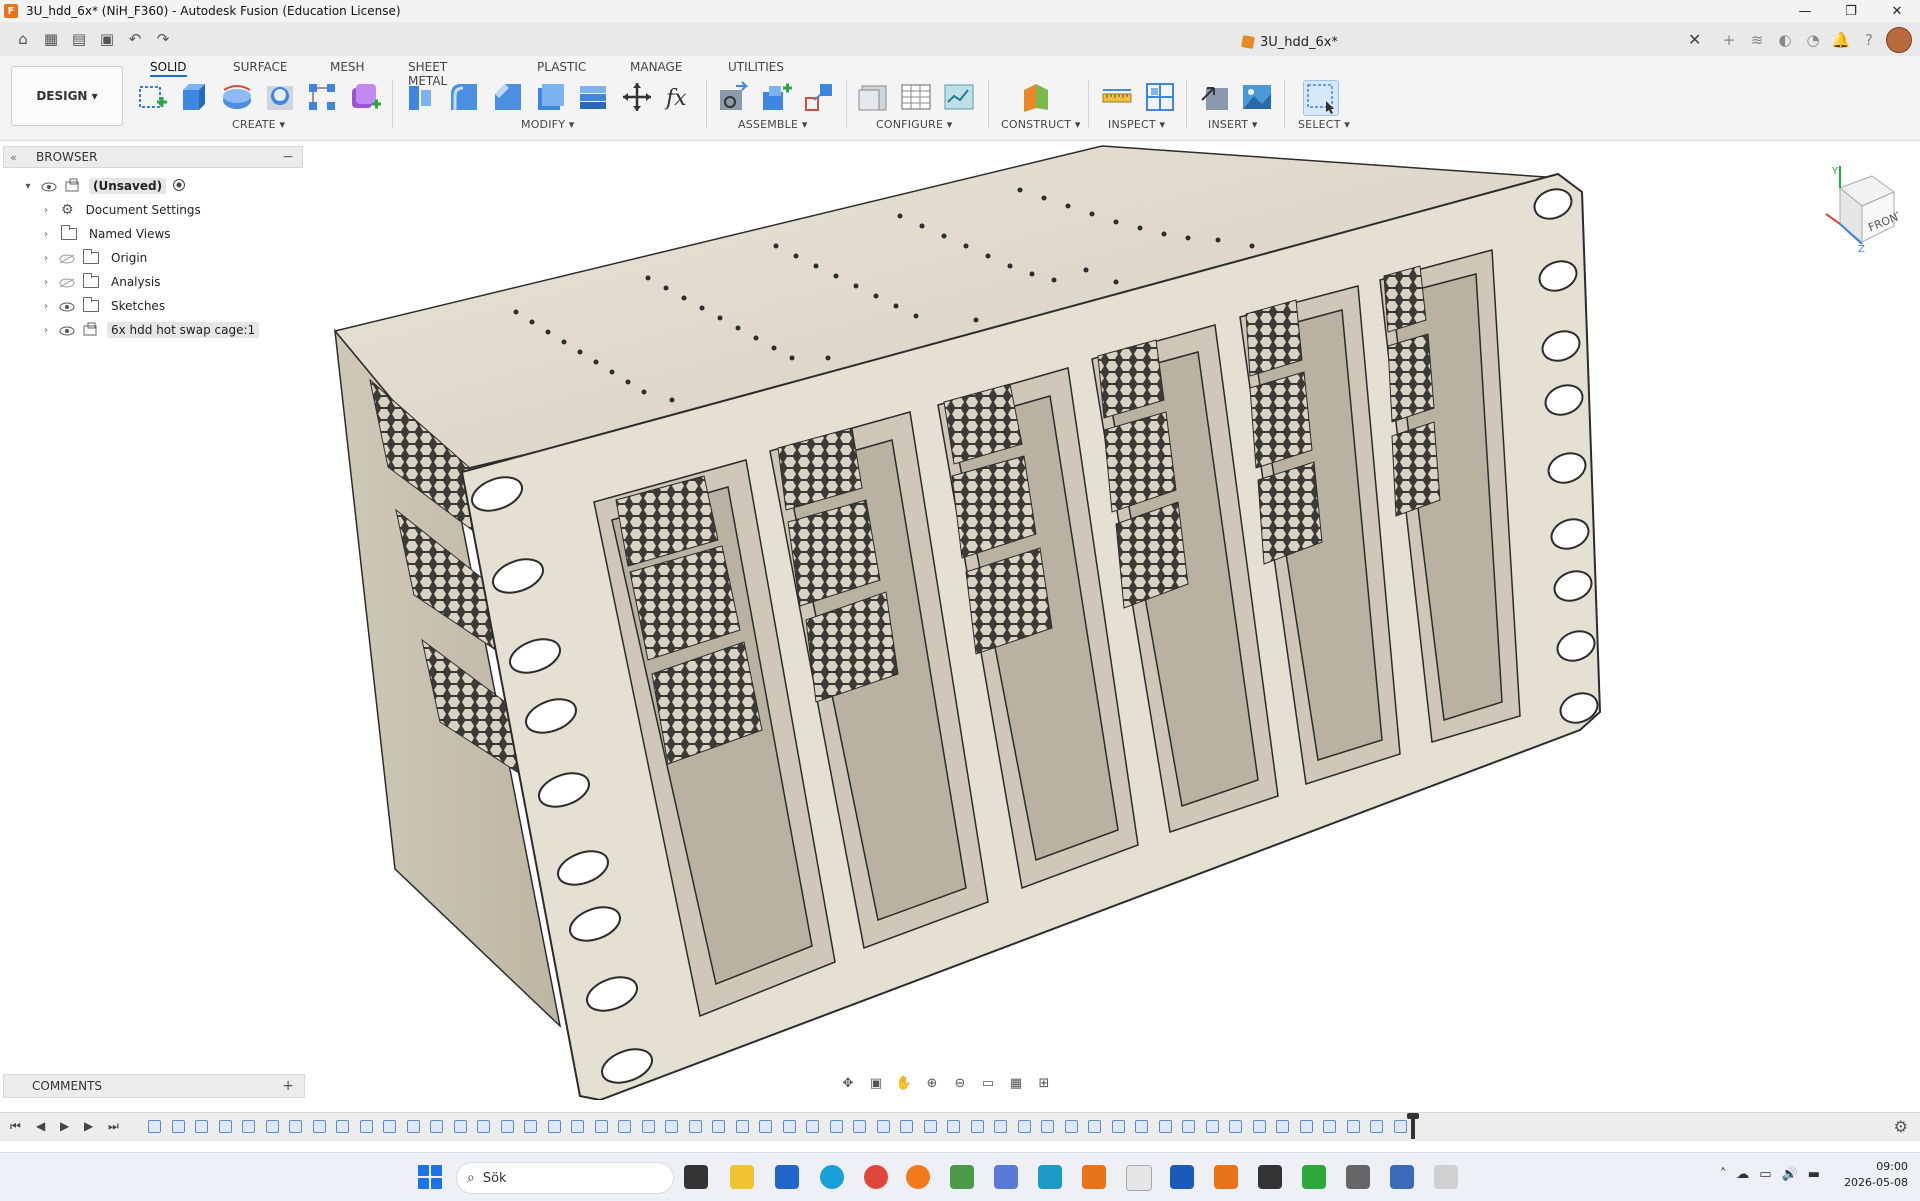 The width and height of the screenshot is (1920, 1201). What do you see at coordinates (1324, 124) in the screenshot?
I see `select-group-label: SELECT ▾` at bounding box center [1324, 124].